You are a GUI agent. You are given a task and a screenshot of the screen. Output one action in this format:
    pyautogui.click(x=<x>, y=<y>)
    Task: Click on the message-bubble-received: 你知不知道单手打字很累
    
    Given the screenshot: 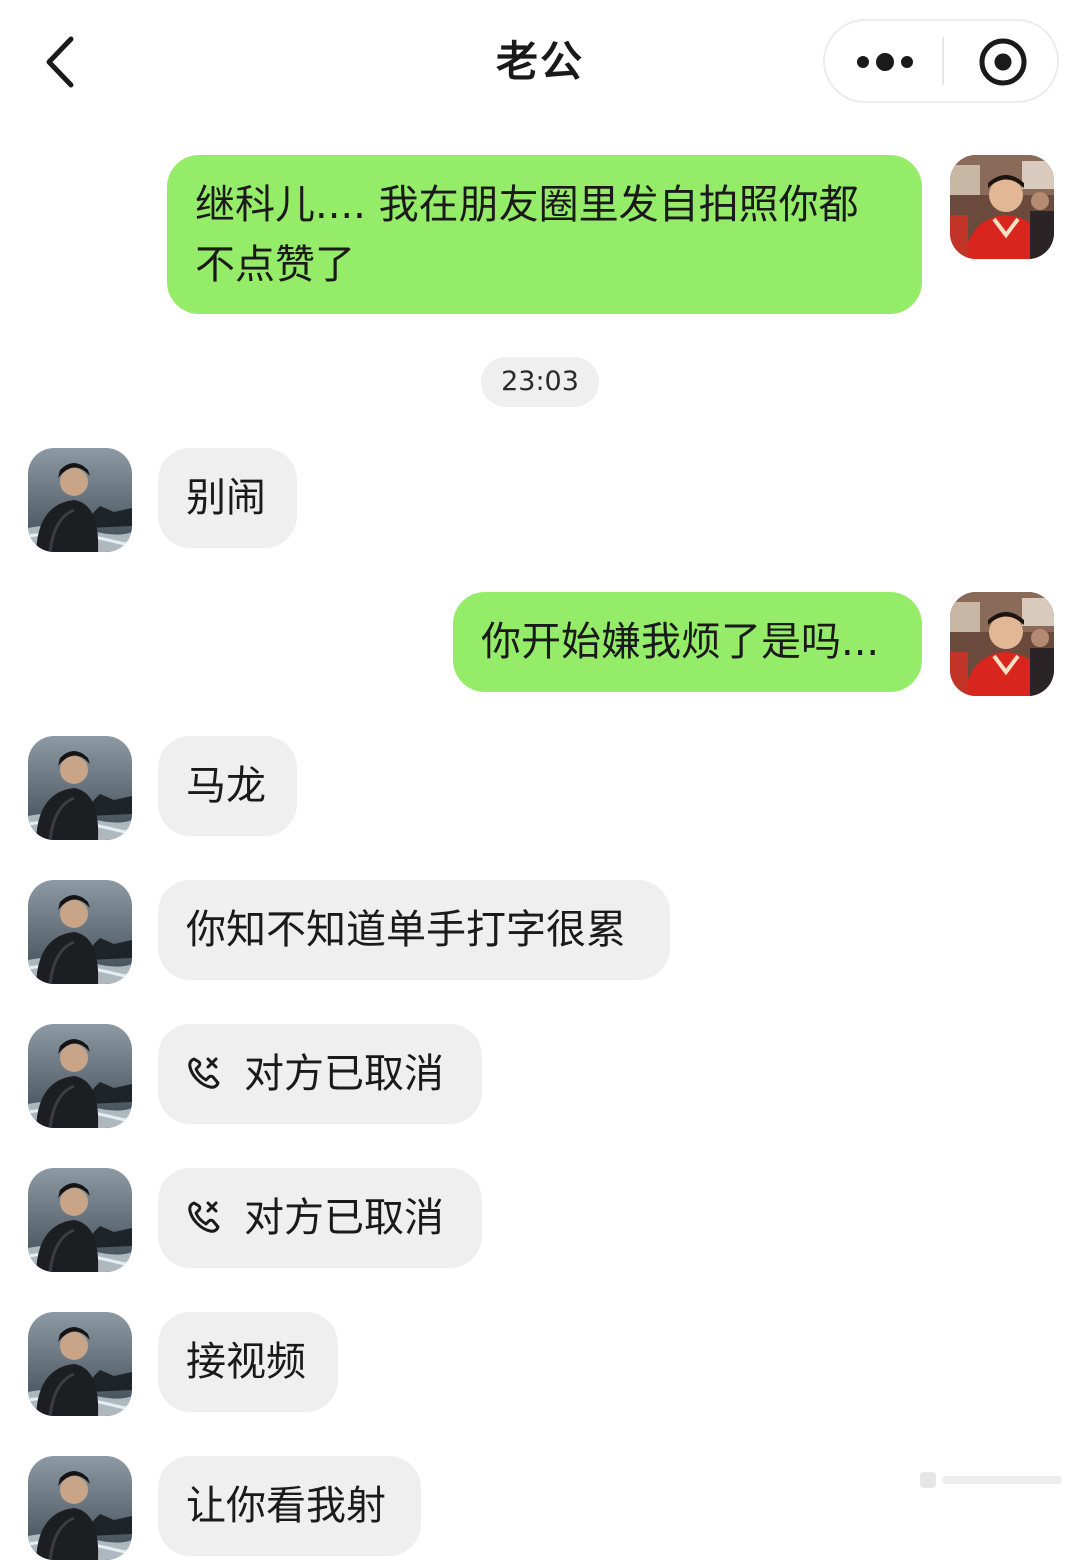 What is the action you would take?
    pyautogui.click(x=414, y=930)
    